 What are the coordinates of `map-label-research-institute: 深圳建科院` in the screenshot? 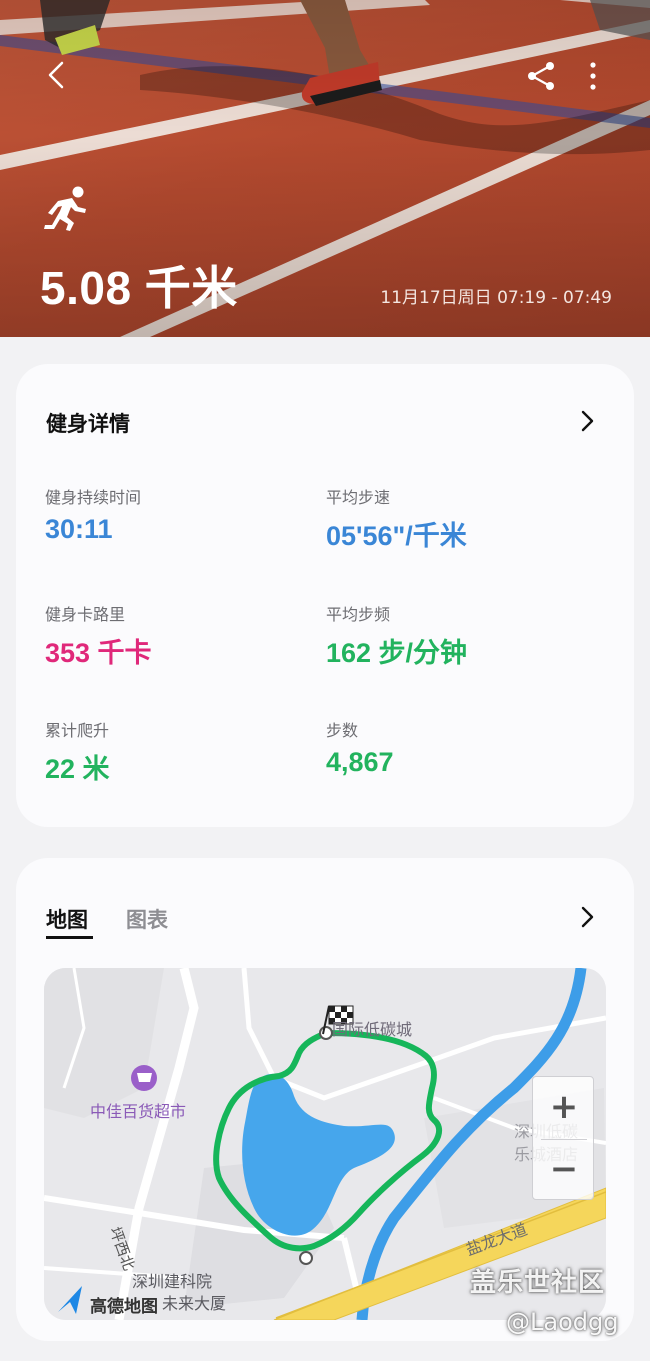 It's located at (172, 1281).